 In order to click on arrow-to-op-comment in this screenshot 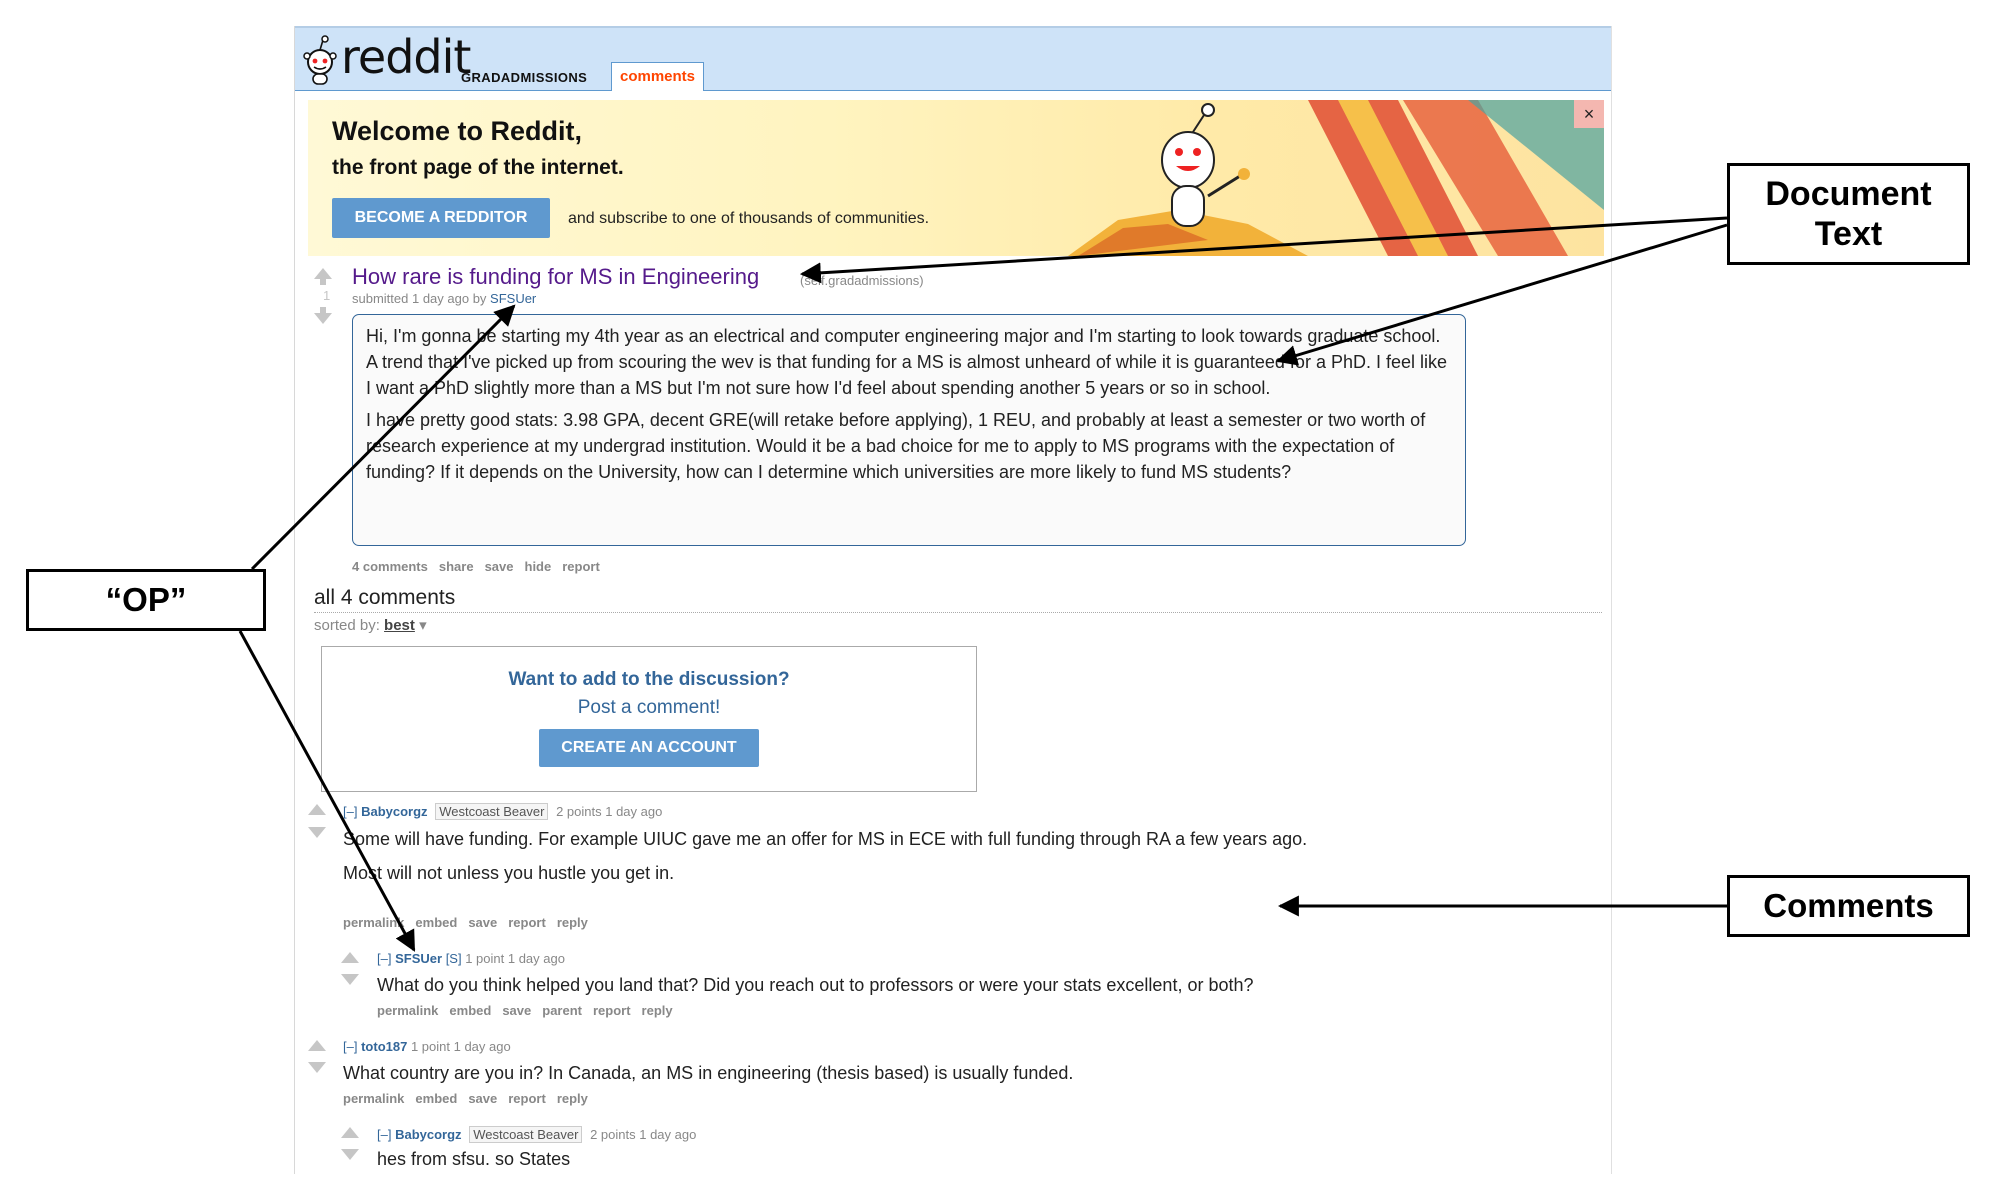, I will do `click(327, 791)`.